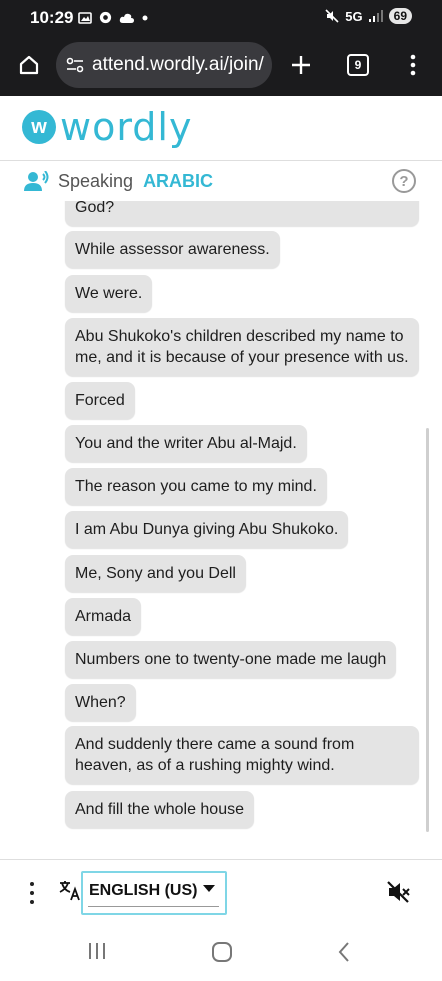  Describe the element at coordinates (221, 181) in the screenshot. I see `speaking-bar: Speaking ARABIC ?` at that location.